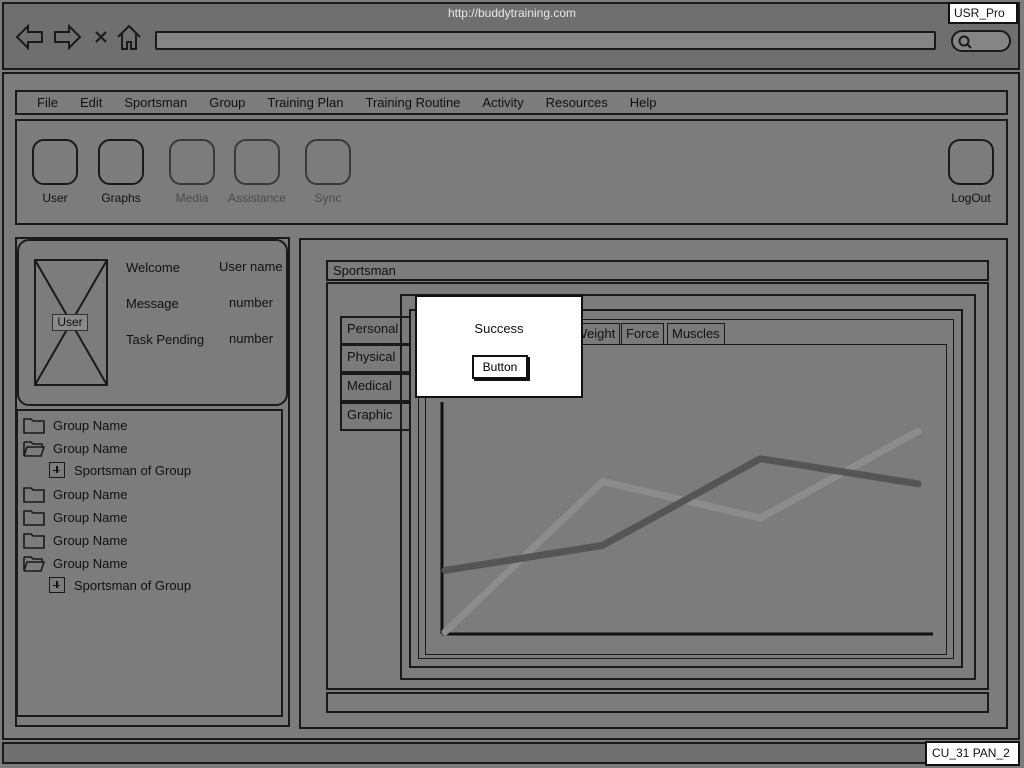 This screenshot has height=768, width=1024. What do you see at coordinates (121, 162) in the screenshot?
I see `graphs-tool-icon` at bounding box center [121, 162].